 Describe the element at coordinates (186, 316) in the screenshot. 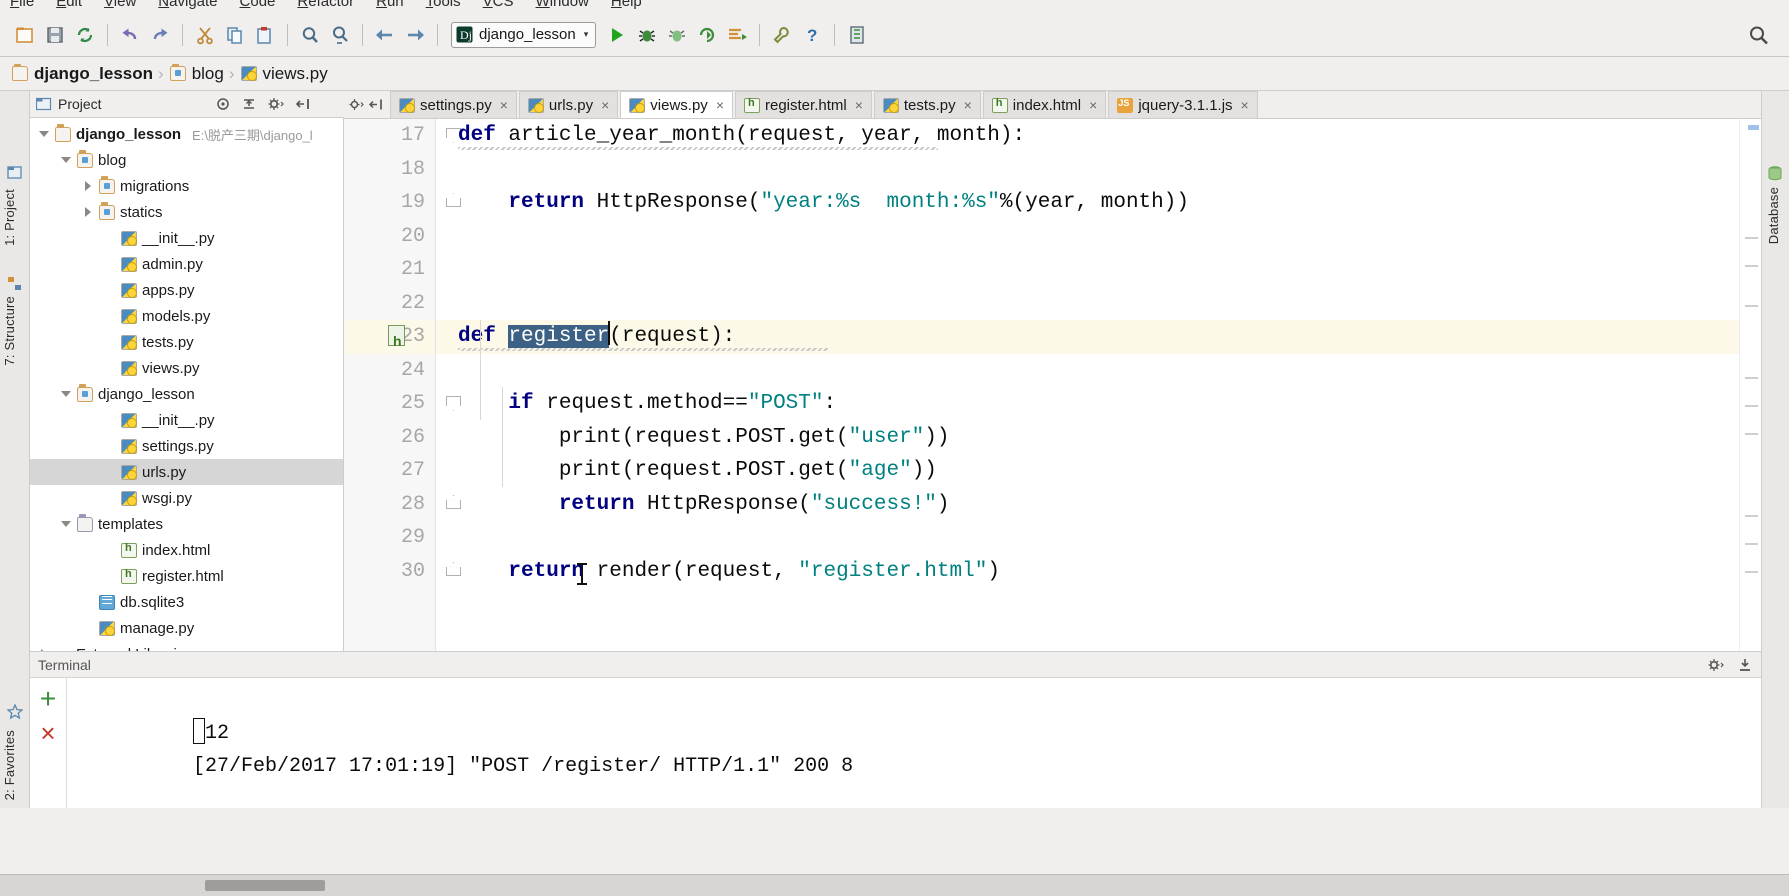

I see `tree-item-models-py: models.py` at that location.